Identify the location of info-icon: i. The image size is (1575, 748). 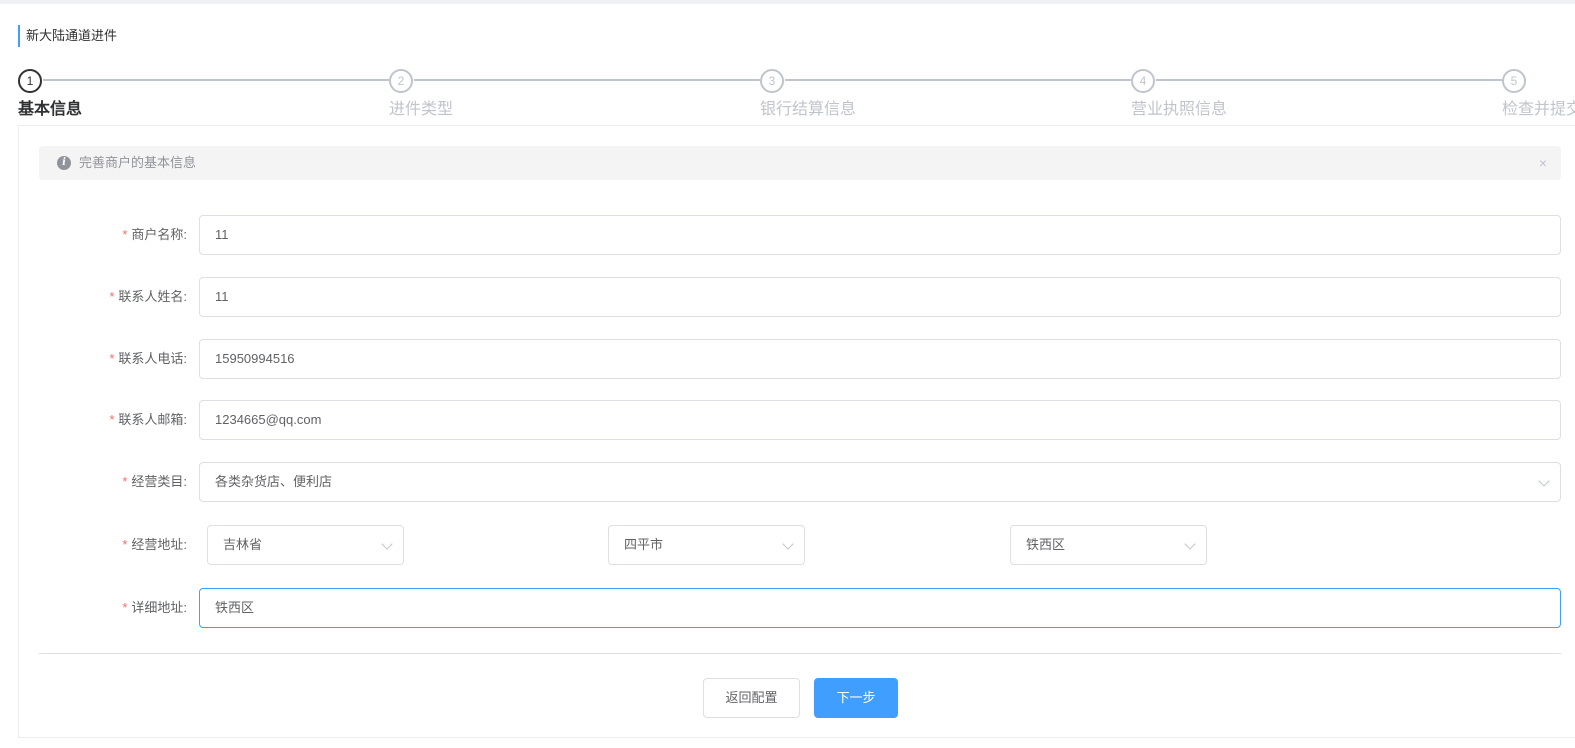
(64, 163).